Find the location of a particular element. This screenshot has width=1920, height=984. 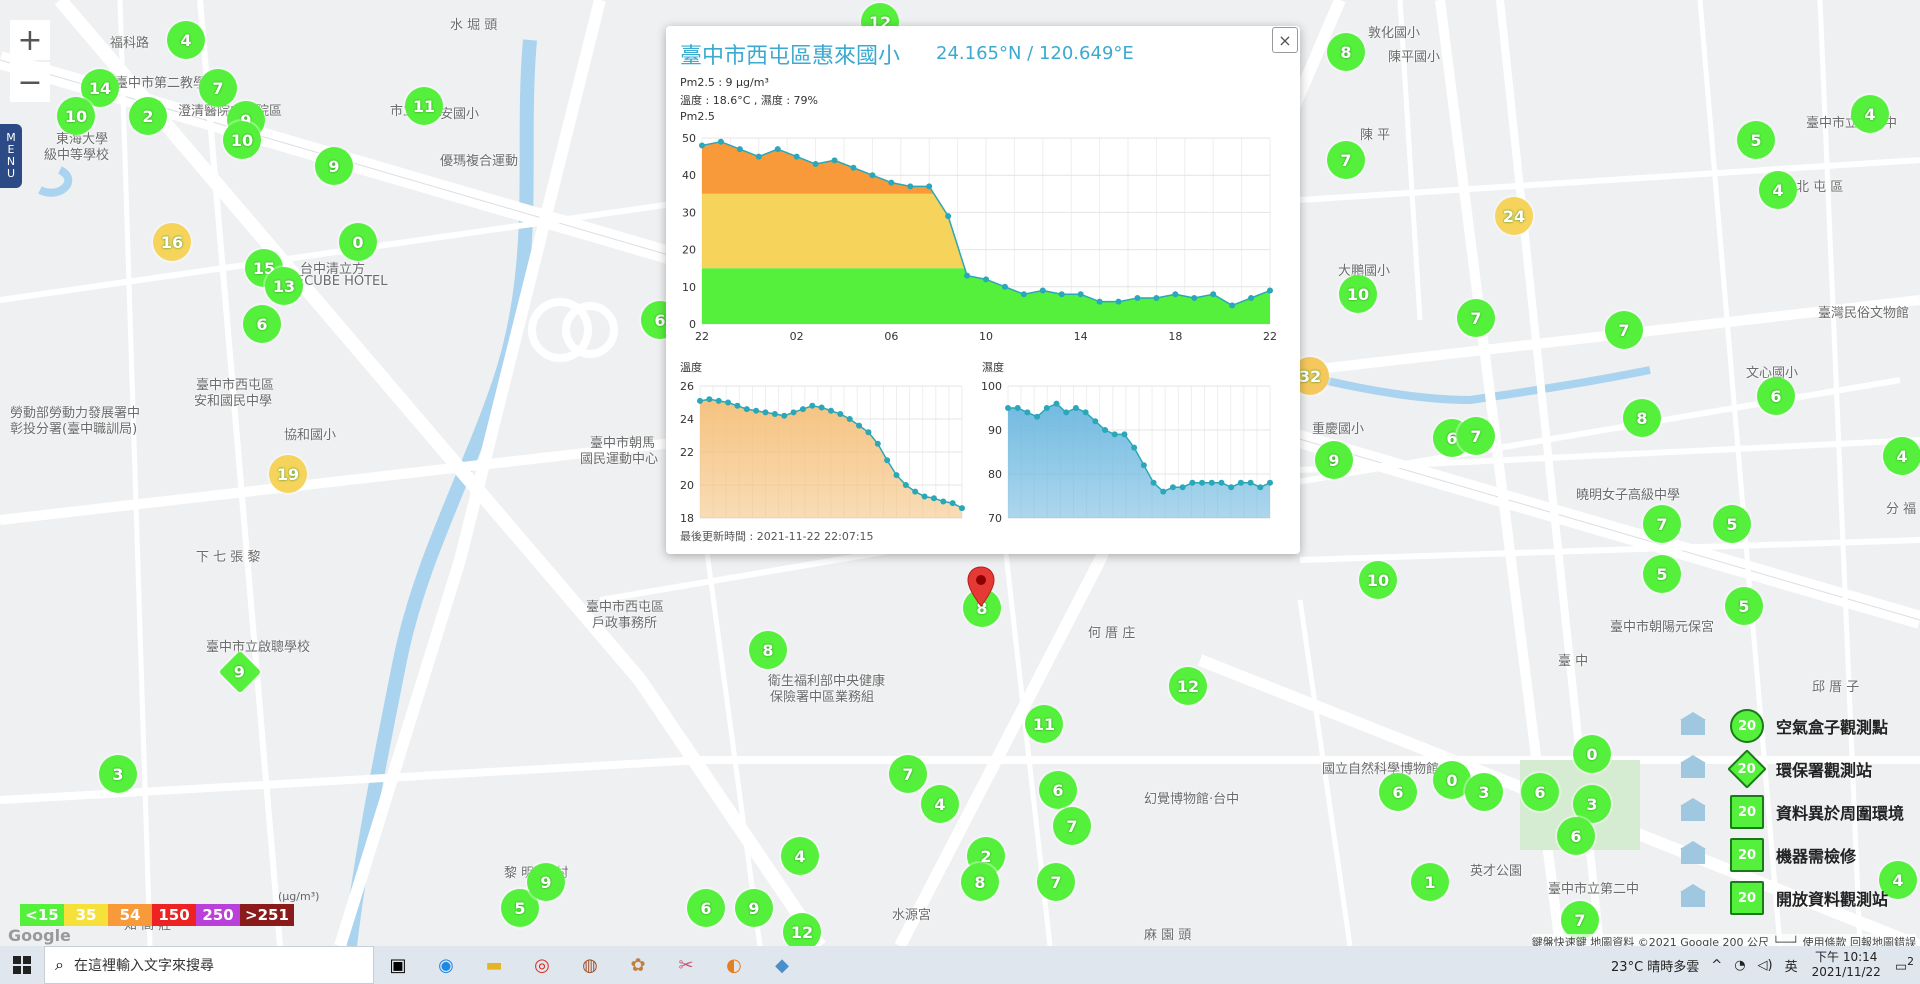

map-place-label: 英才公園 is located at coordinates (1496, 871).